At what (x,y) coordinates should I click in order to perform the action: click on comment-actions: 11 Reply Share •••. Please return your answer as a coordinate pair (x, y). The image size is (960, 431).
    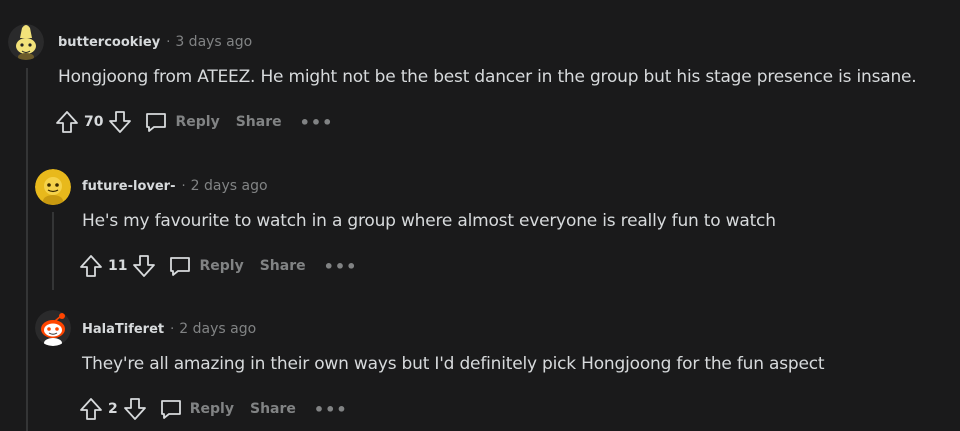
    Looking at the image, I should click on (217, 266).